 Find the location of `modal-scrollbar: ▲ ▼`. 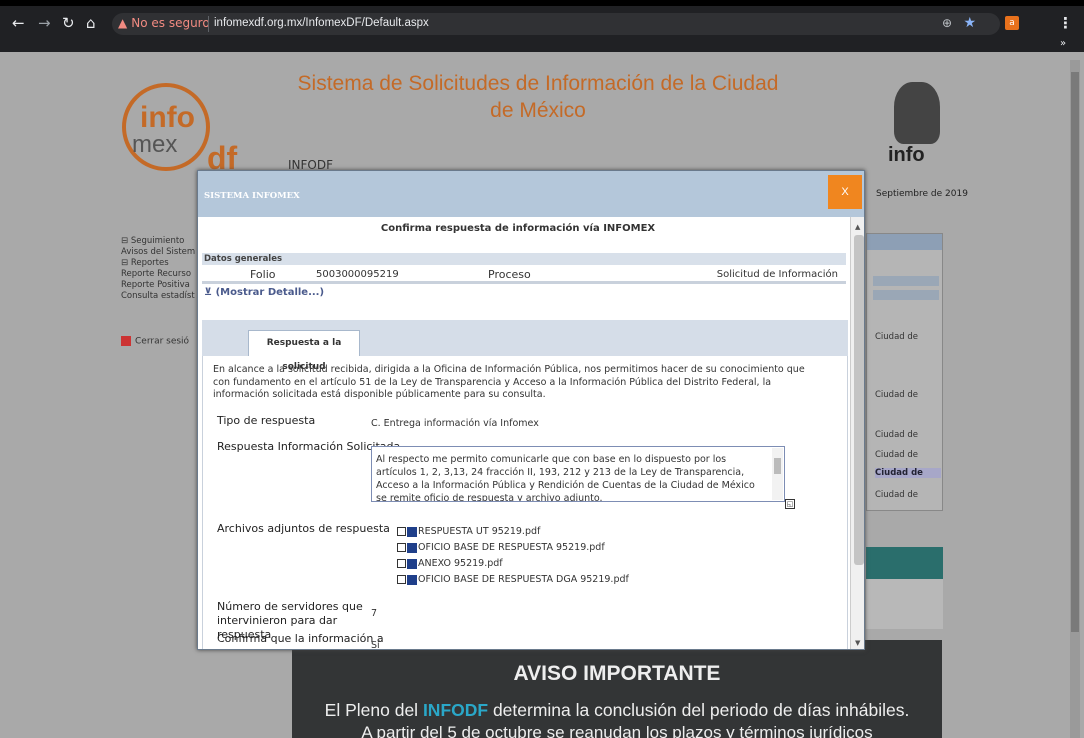

modal-scrollbar: ▲ ▼ is located at coordinates (857, 433).